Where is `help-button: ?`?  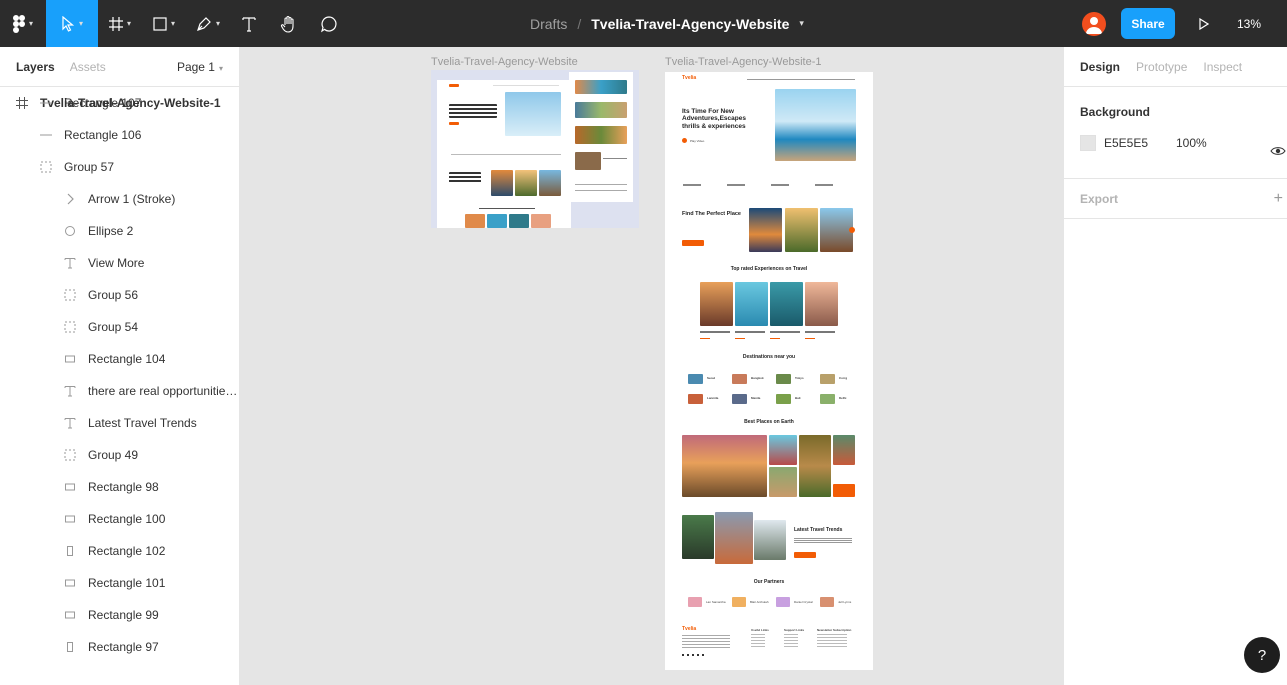
help-button: ? is located at coordinates (1262, 655).